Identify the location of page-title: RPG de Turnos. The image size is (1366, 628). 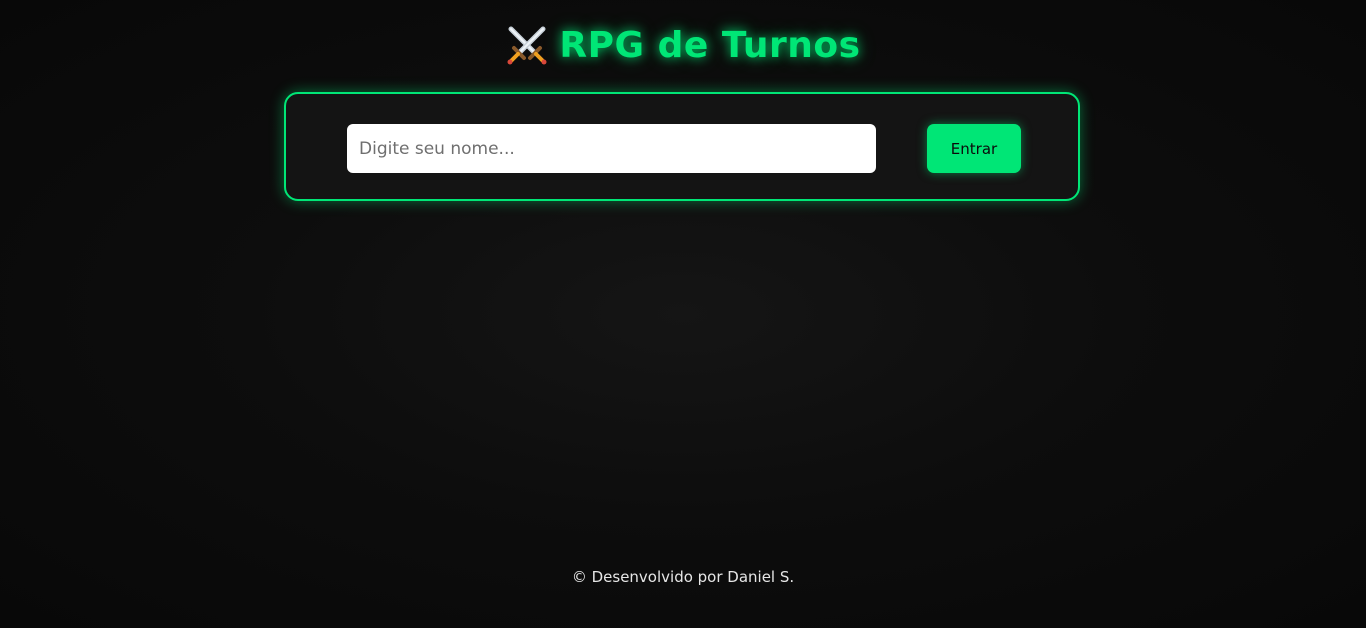
(710, 45).